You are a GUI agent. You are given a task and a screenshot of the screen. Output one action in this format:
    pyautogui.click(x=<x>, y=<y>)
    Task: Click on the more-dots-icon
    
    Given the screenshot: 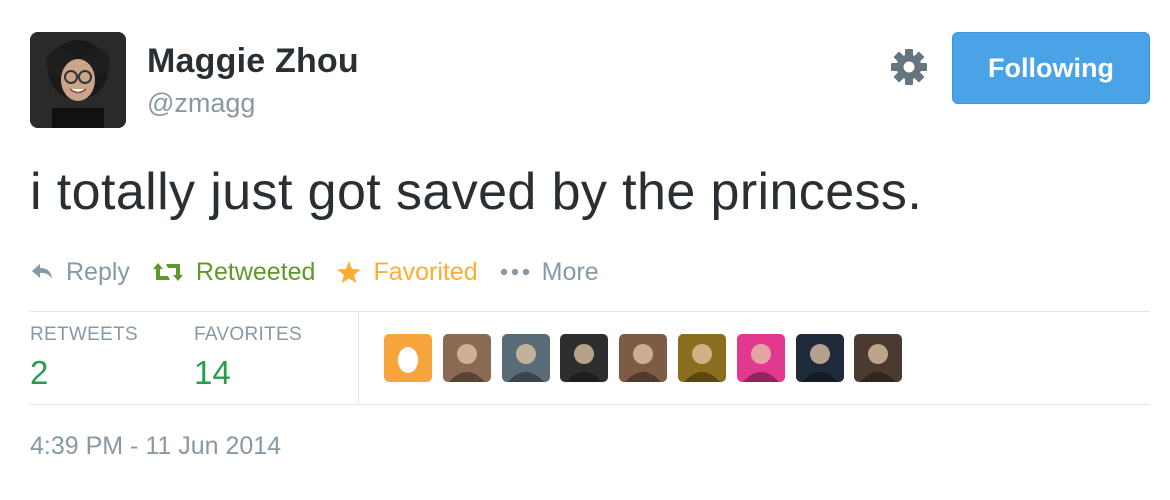 What is the action you would take?
    pyautogui.click(x=515, y=272)
    